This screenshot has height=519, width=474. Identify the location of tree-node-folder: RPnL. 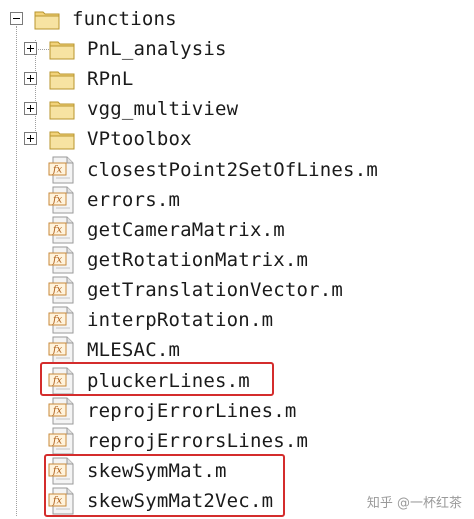
(237, 79).